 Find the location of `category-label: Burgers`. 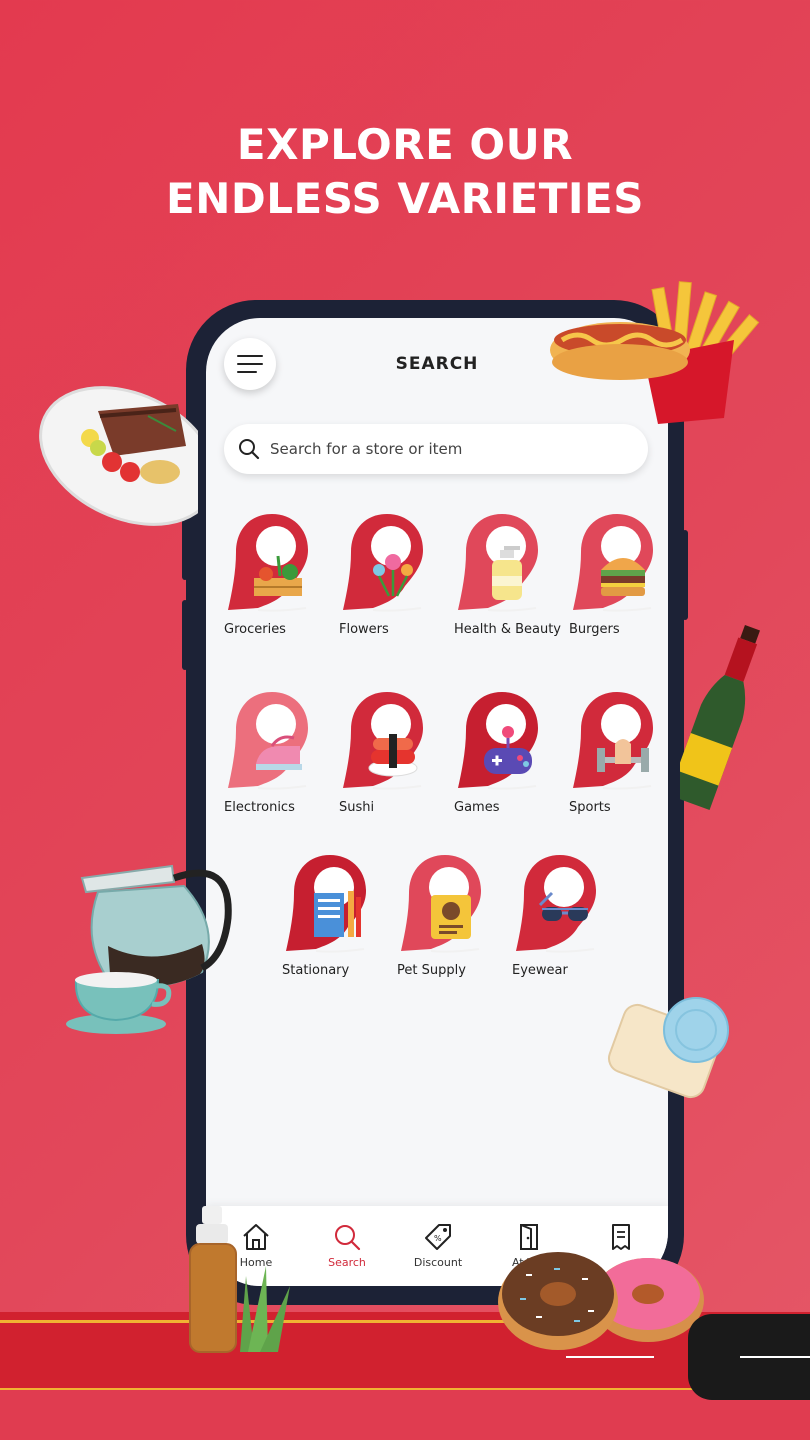

category-label: Burgers is located at coordinates (594, 629).